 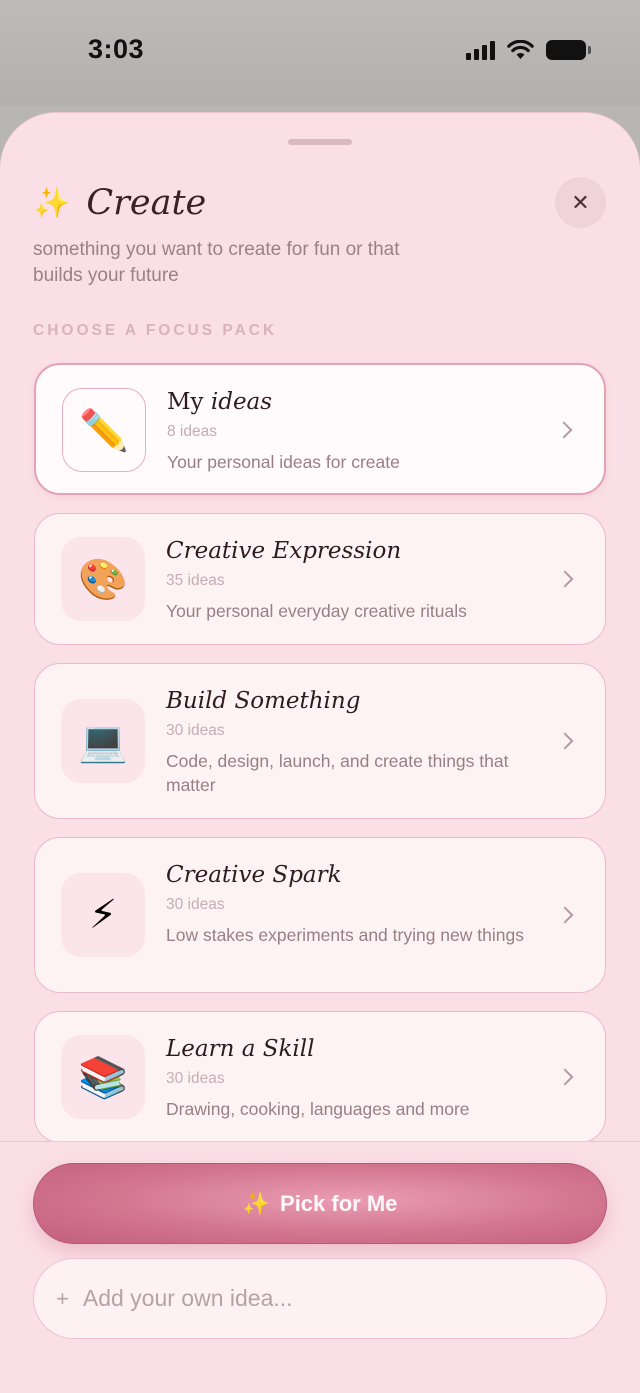 I want to click on close-button: ✕, so click(x=580, y=202).